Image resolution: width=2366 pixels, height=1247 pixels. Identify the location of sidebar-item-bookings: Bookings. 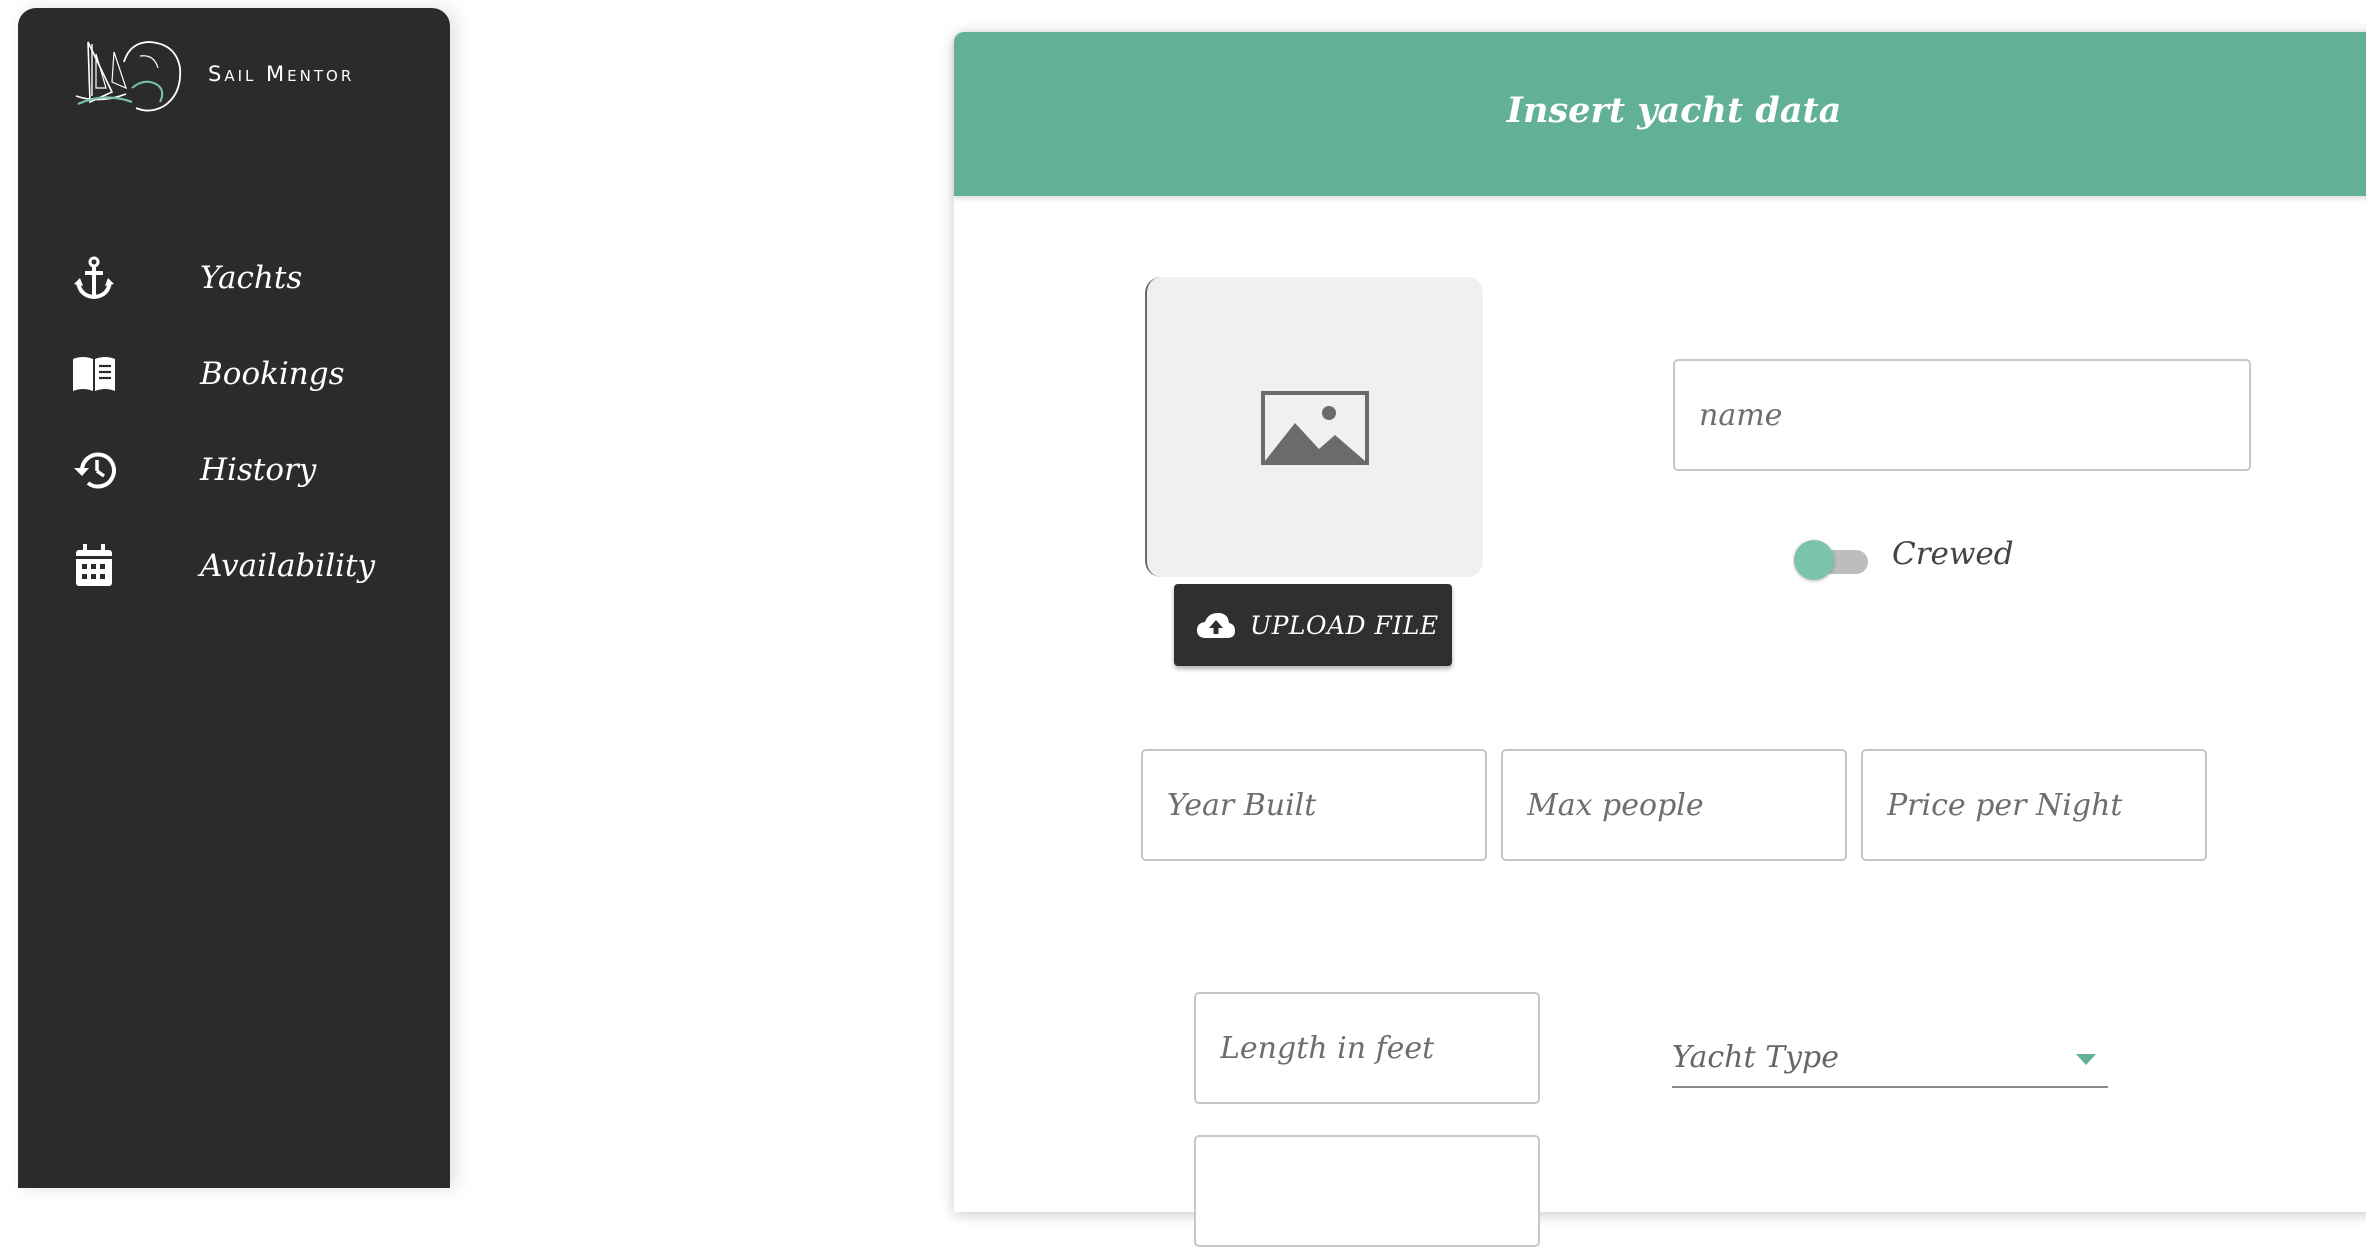
(250, 374).